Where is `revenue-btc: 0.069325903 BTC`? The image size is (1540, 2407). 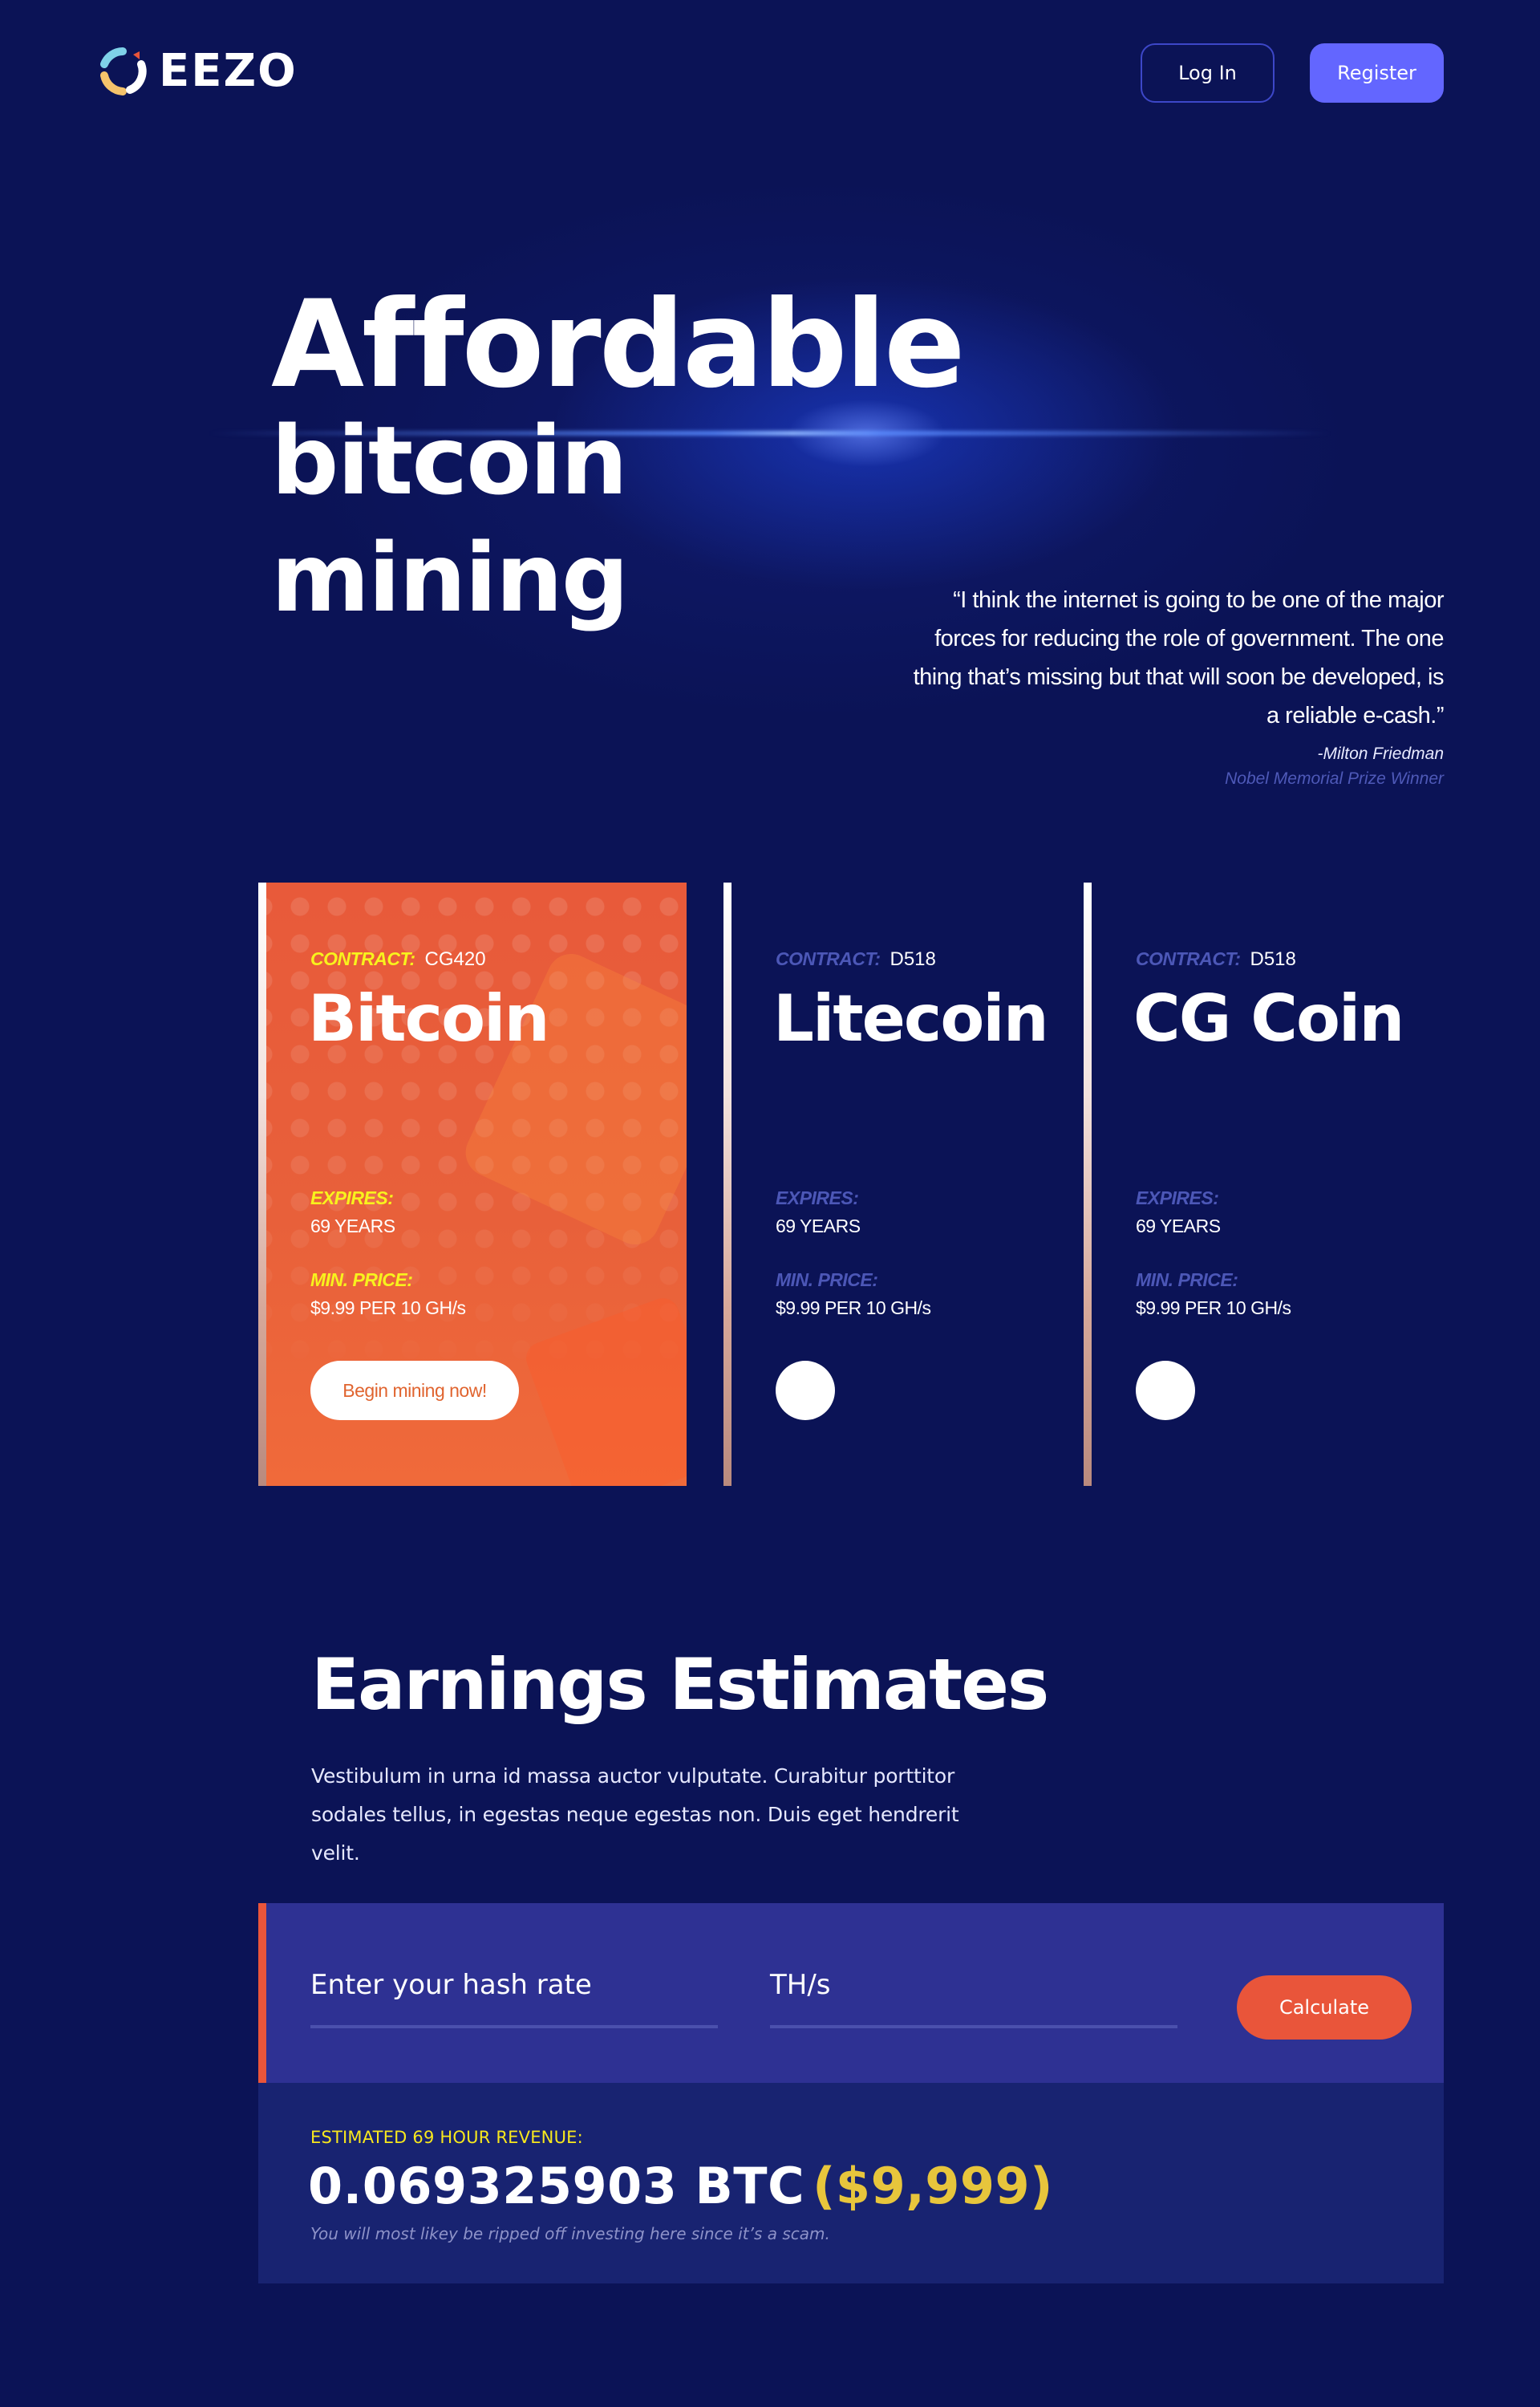 revenue-btc: 0.069325903 BTC is located at coordinates (556, 2186).